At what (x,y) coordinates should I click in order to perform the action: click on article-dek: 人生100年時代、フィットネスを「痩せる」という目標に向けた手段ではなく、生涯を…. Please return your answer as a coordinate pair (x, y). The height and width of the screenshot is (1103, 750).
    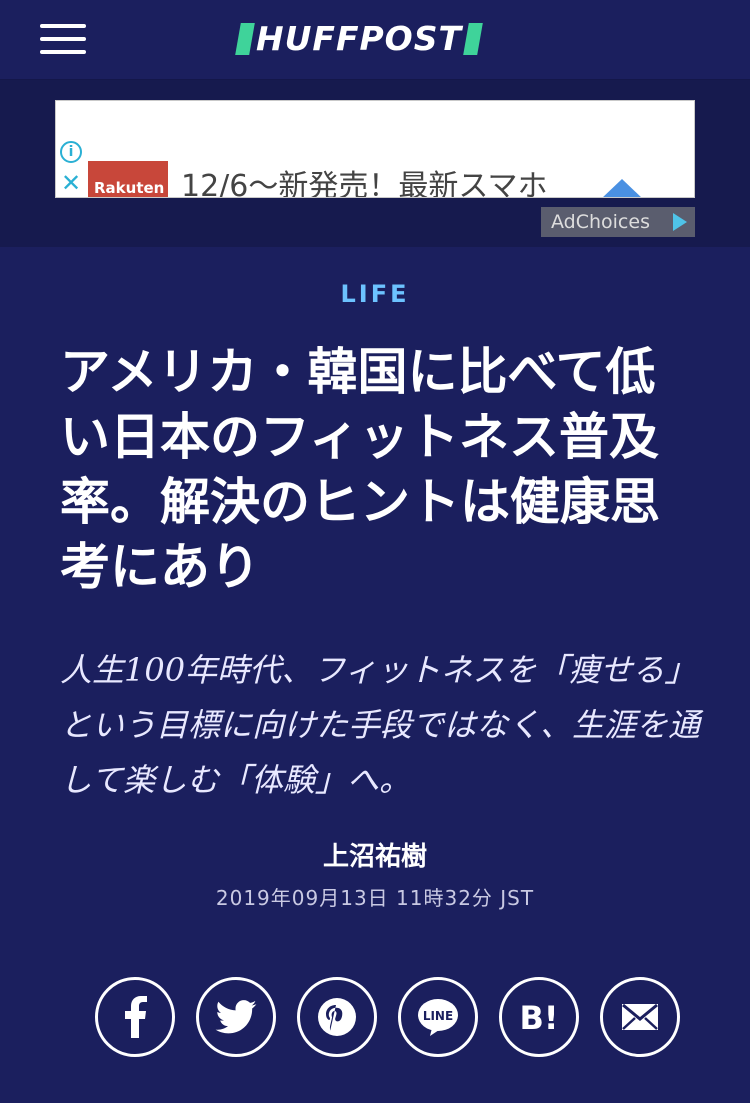
    Looking at the image, I should click on (380, 725).